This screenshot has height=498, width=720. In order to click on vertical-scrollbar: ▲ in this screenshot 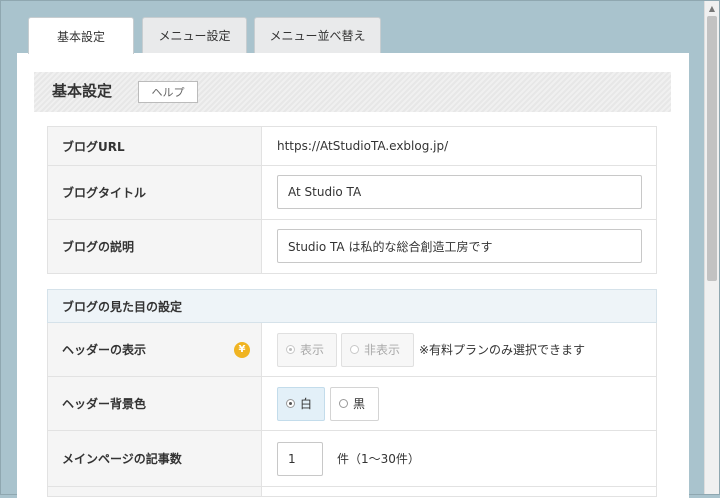, I will do `click(711, 247)`.